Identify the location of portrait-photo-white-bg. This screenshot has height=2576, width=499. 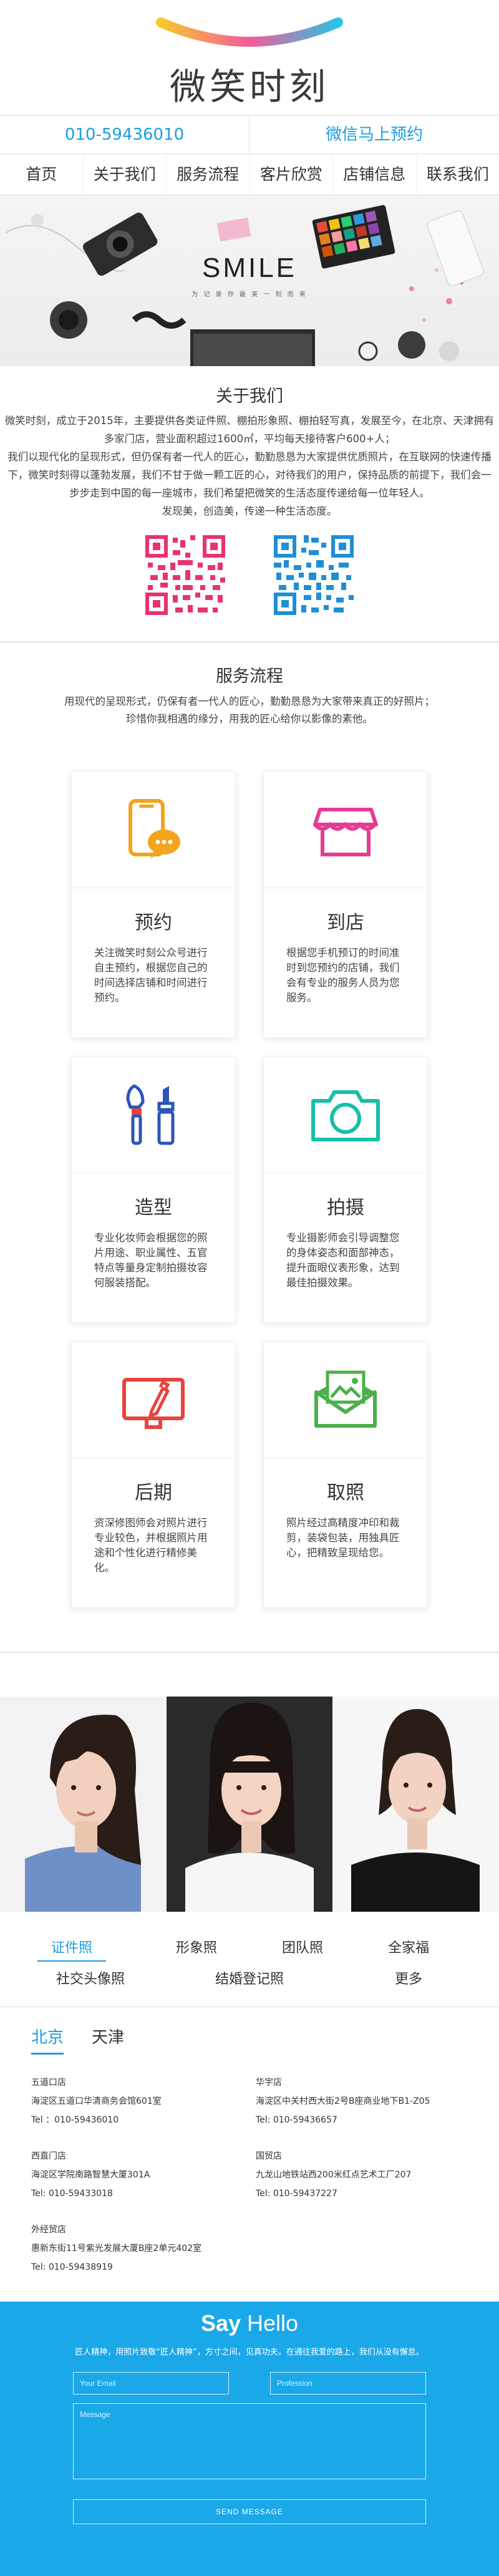
(416, 1804).